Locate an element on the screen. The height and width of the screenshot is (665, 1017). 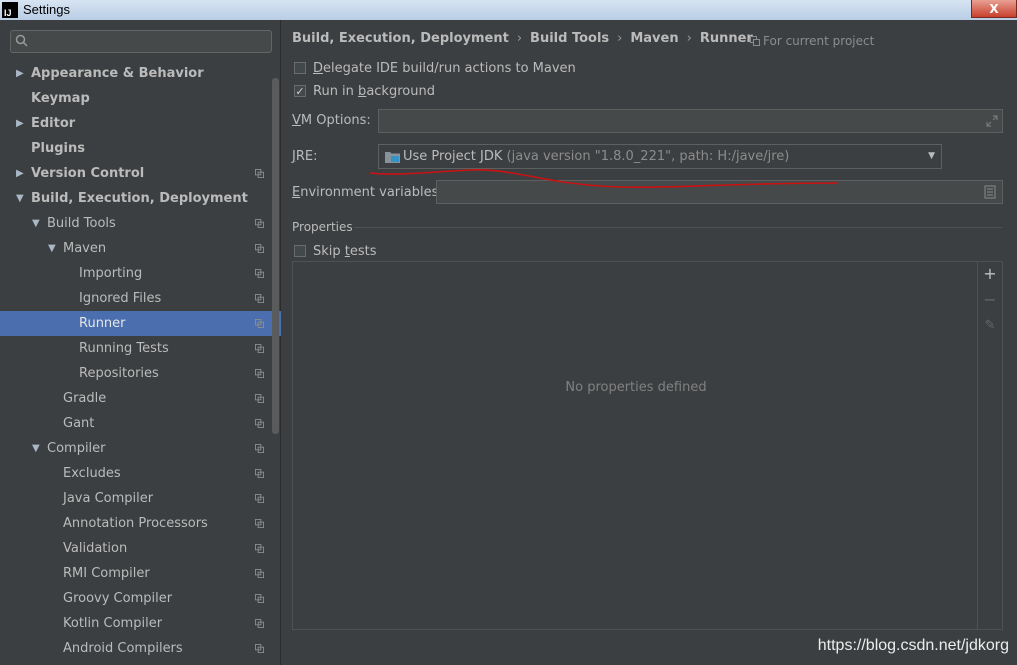
breadcrumb-item: Maven is located at coordinates (654, 38).